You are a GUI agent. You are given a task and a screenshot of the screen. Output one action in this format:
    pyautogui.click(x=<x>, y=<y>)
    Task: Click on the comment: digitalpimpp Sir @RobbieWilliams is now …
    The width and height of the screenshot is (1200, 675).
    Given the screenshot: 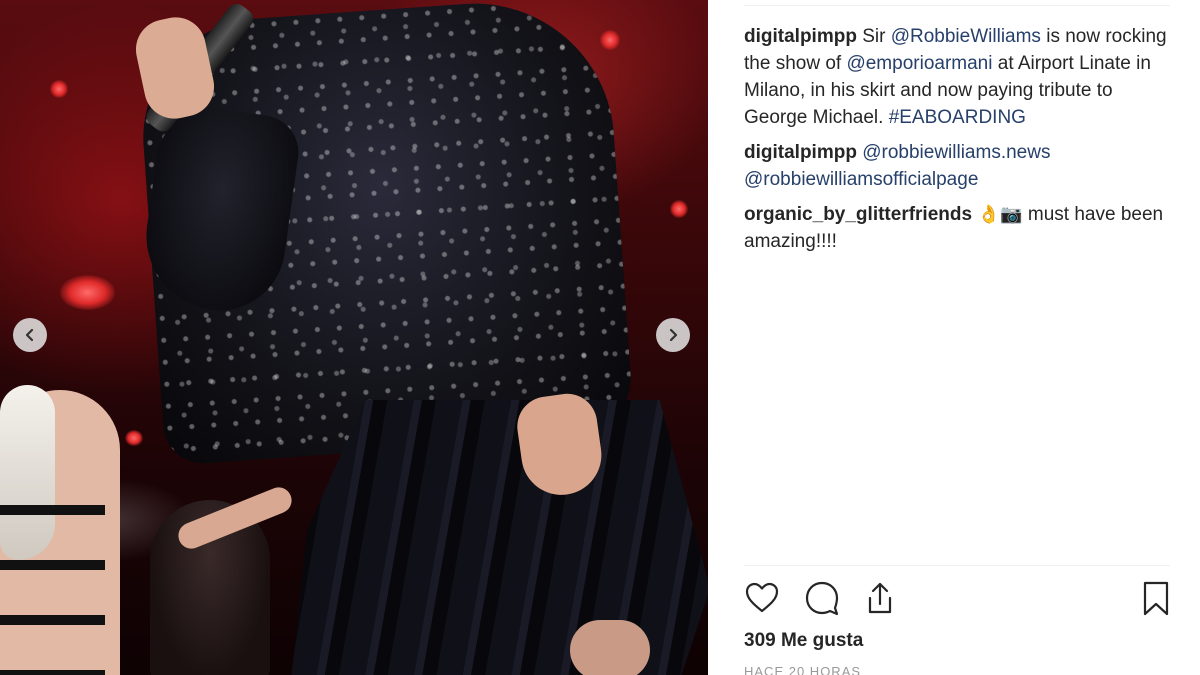 What is the action you would take?
    pyautogui.click(x=959, y=77)
    